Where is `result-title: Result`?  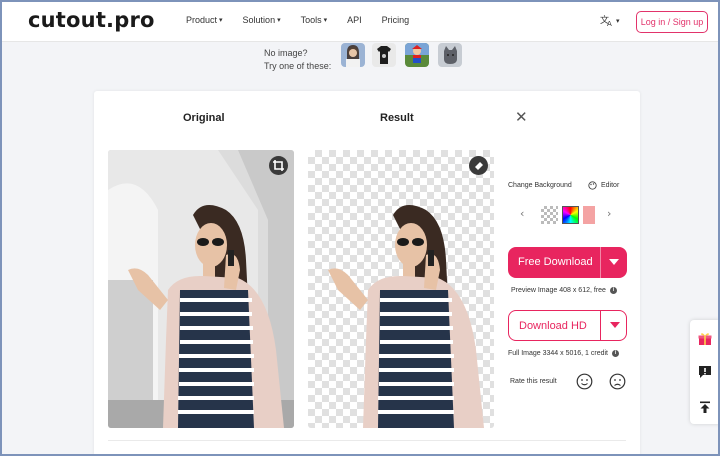
result-title: Result is located at coordinates (397, 118).